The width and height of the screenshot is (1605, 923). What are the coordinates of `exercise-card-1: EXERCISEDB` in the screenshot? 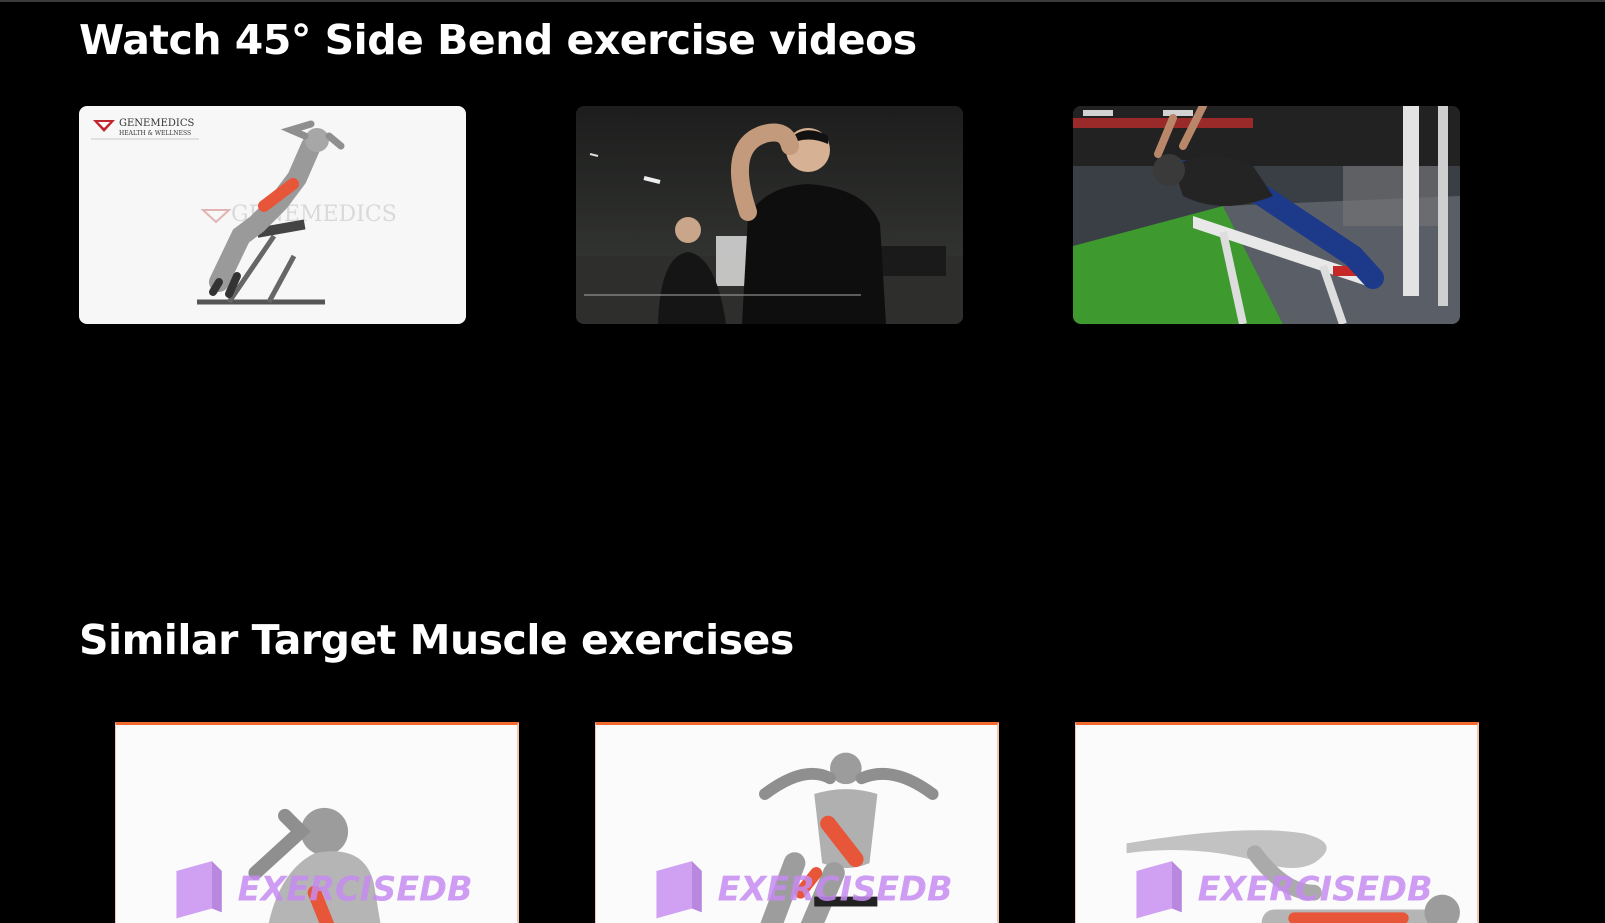 It's located at (317, 822).